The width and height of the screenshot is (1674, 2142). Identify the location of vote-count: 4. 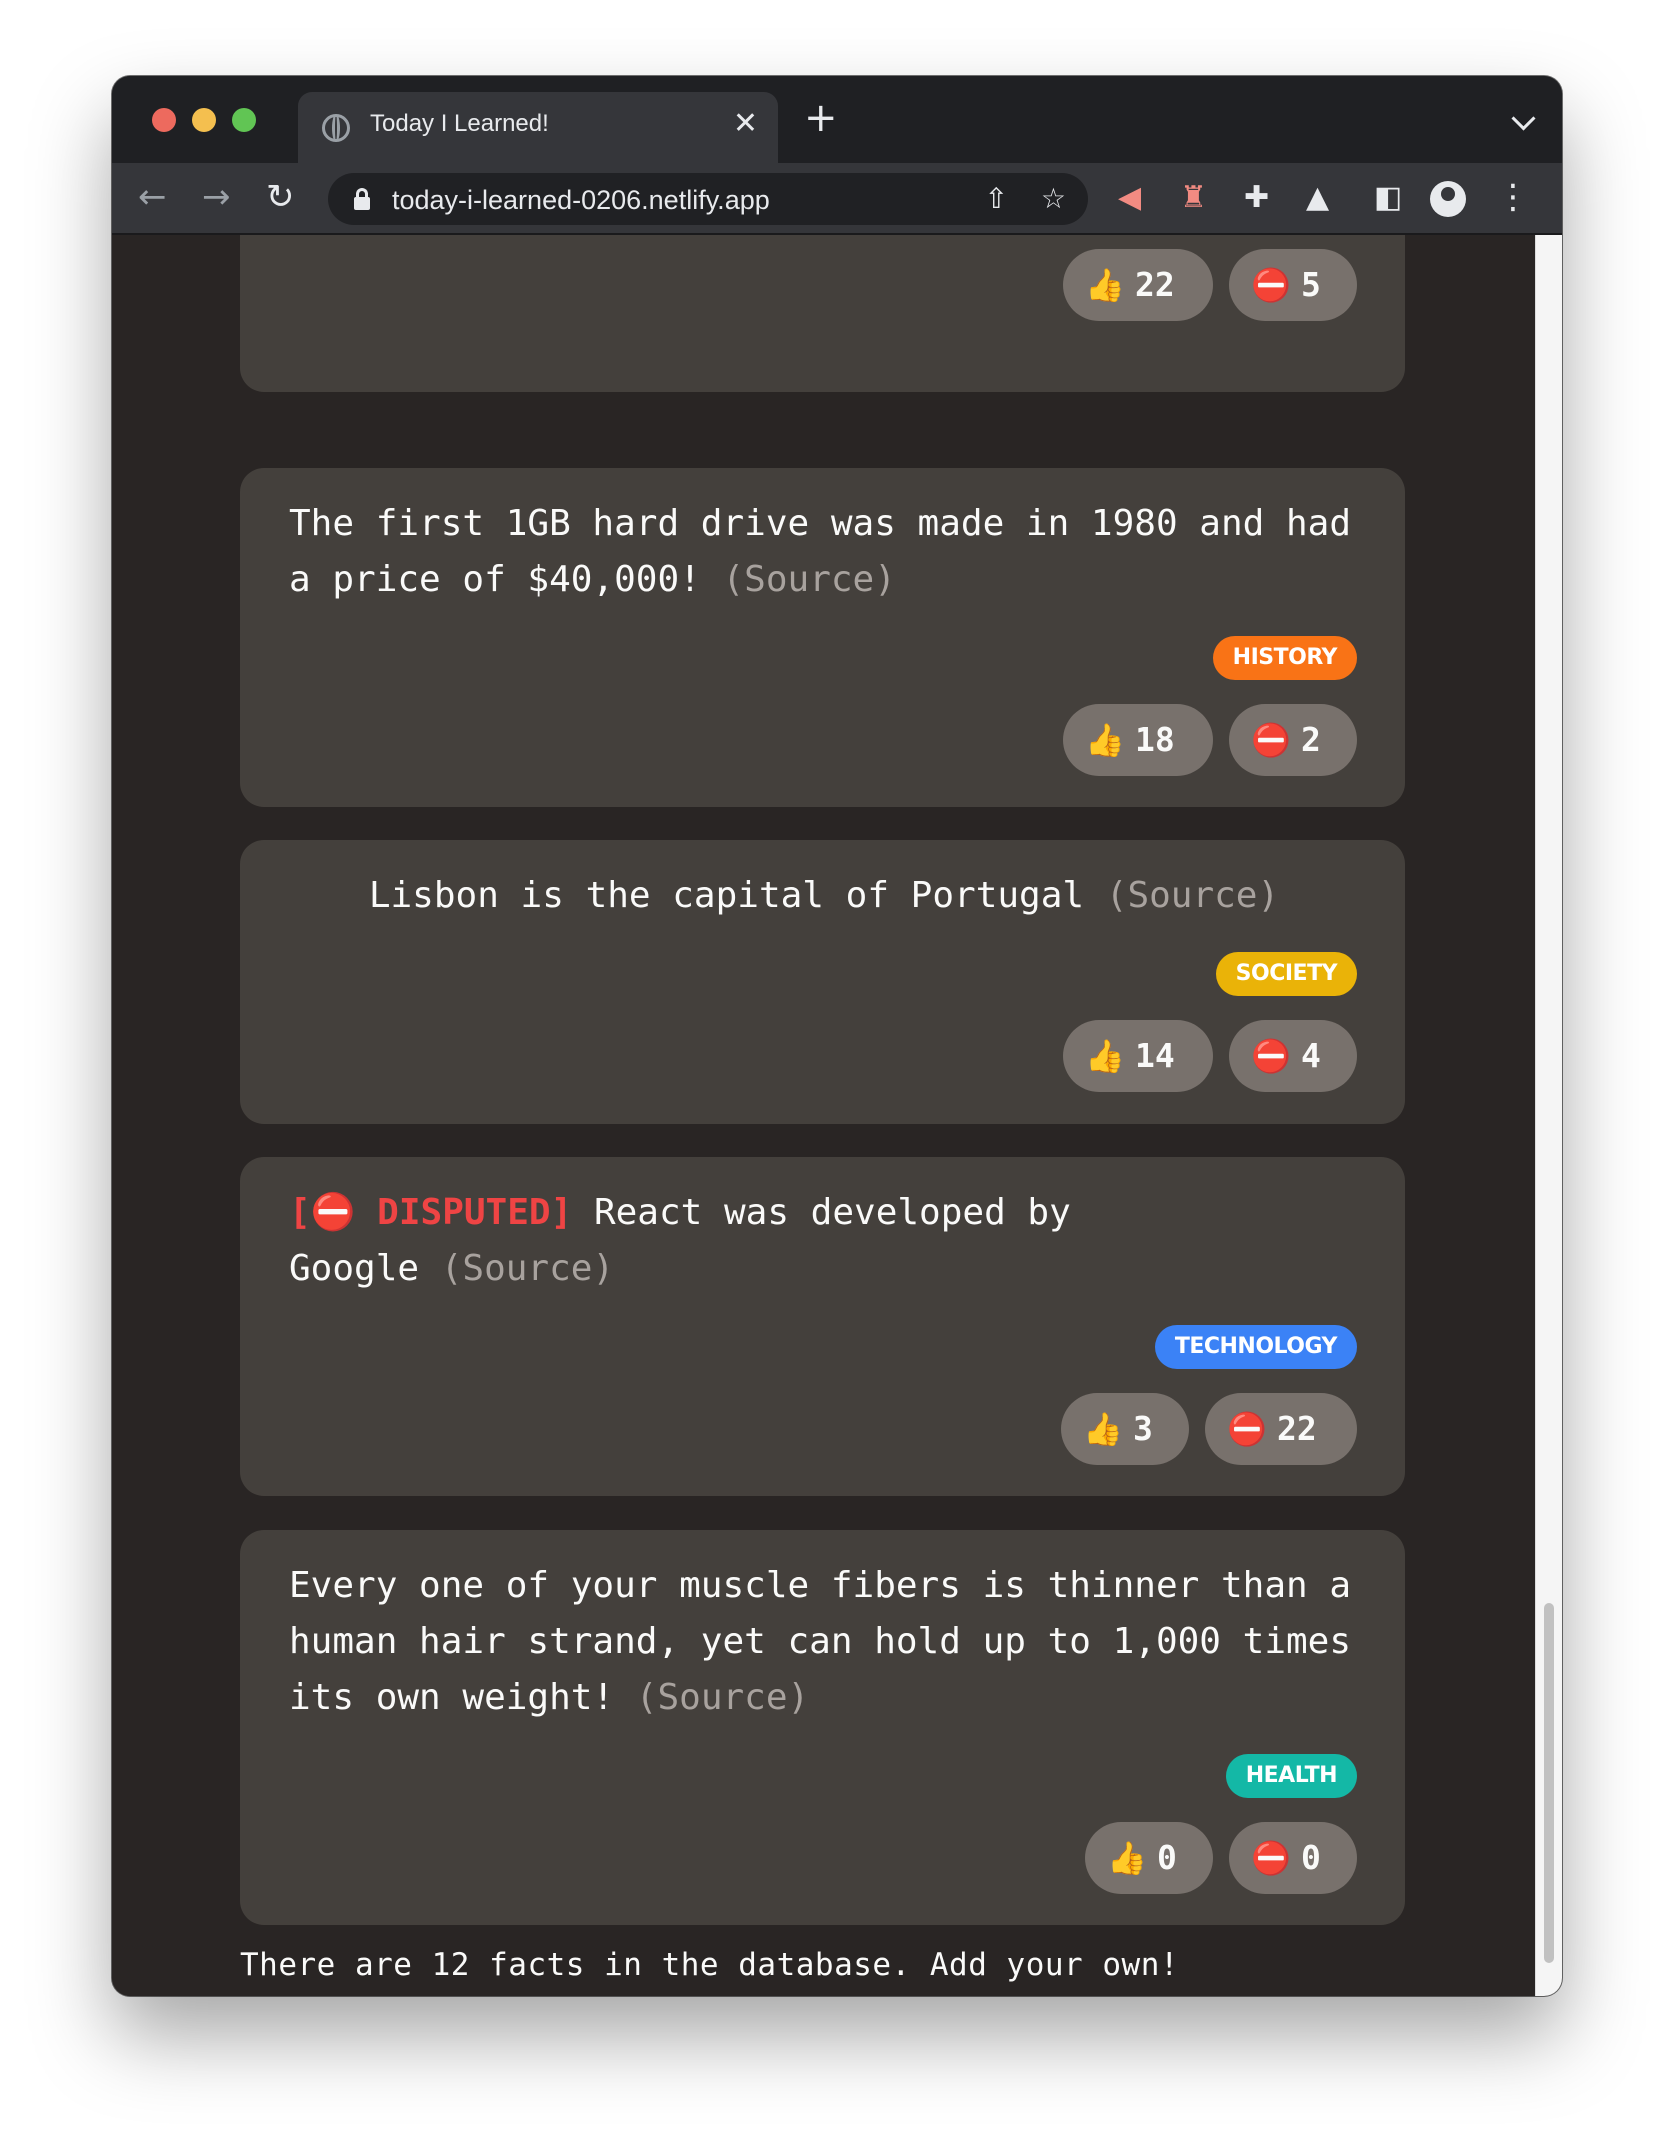
(1311, 1055).